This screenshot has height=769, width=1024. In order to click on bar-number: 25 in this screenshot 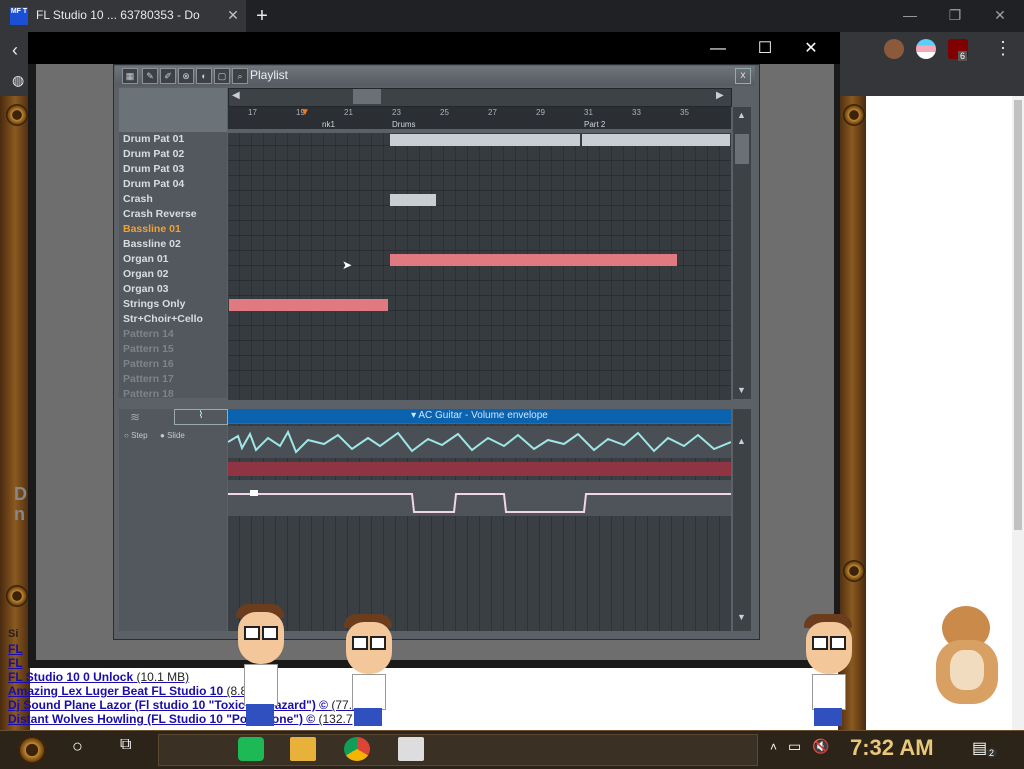, I will do `click(444, 112)`.